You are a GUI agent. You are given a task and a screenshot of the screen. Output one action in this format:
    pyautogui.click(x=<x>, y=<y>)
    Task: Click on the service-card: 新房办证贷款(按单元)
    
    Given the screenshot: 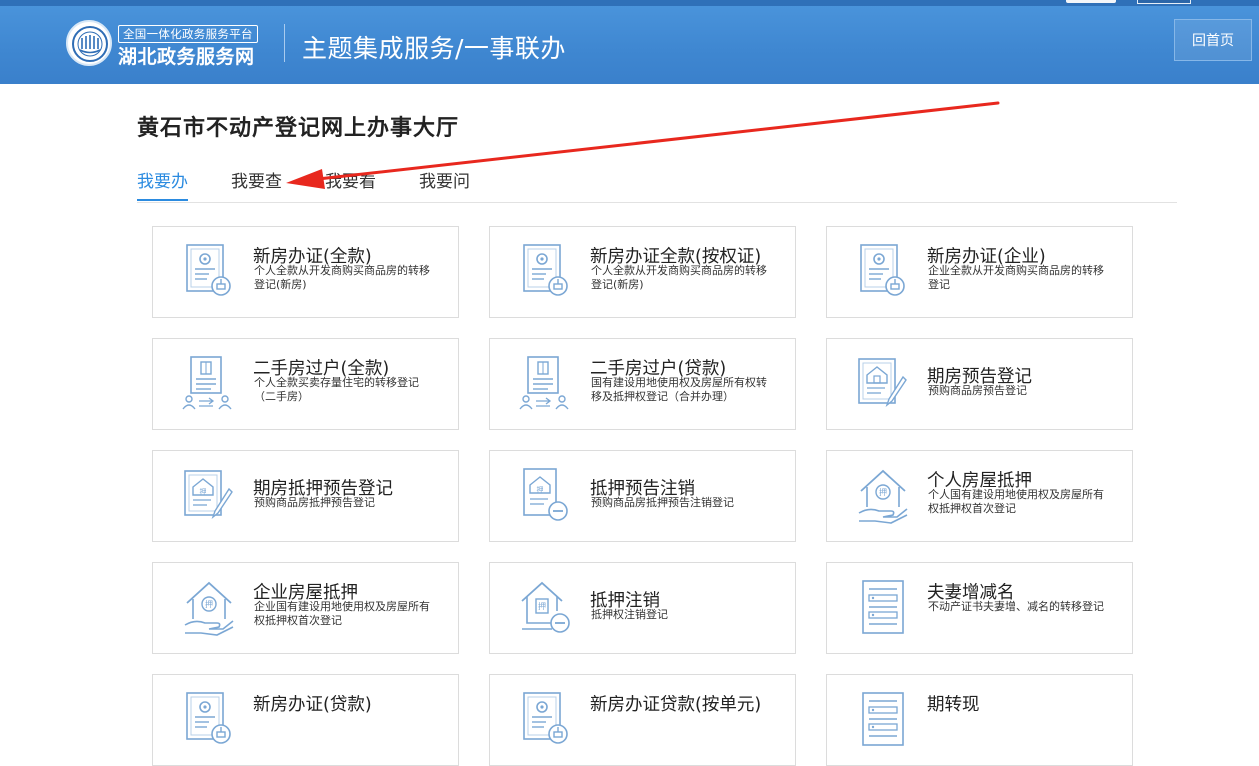 What is the action you would take?
    pyautogui.click(x=642, y=720)
    